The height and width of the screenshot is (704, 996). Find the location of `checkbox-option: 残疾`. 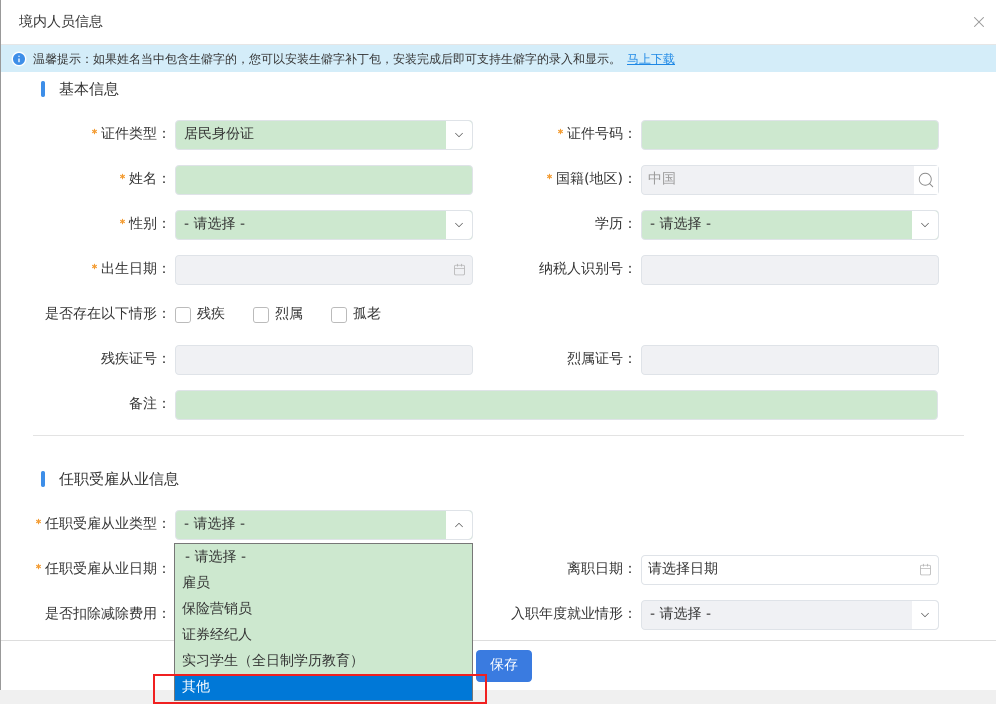

checkbox-option: 残疾 is located at coordinates (200, 314).